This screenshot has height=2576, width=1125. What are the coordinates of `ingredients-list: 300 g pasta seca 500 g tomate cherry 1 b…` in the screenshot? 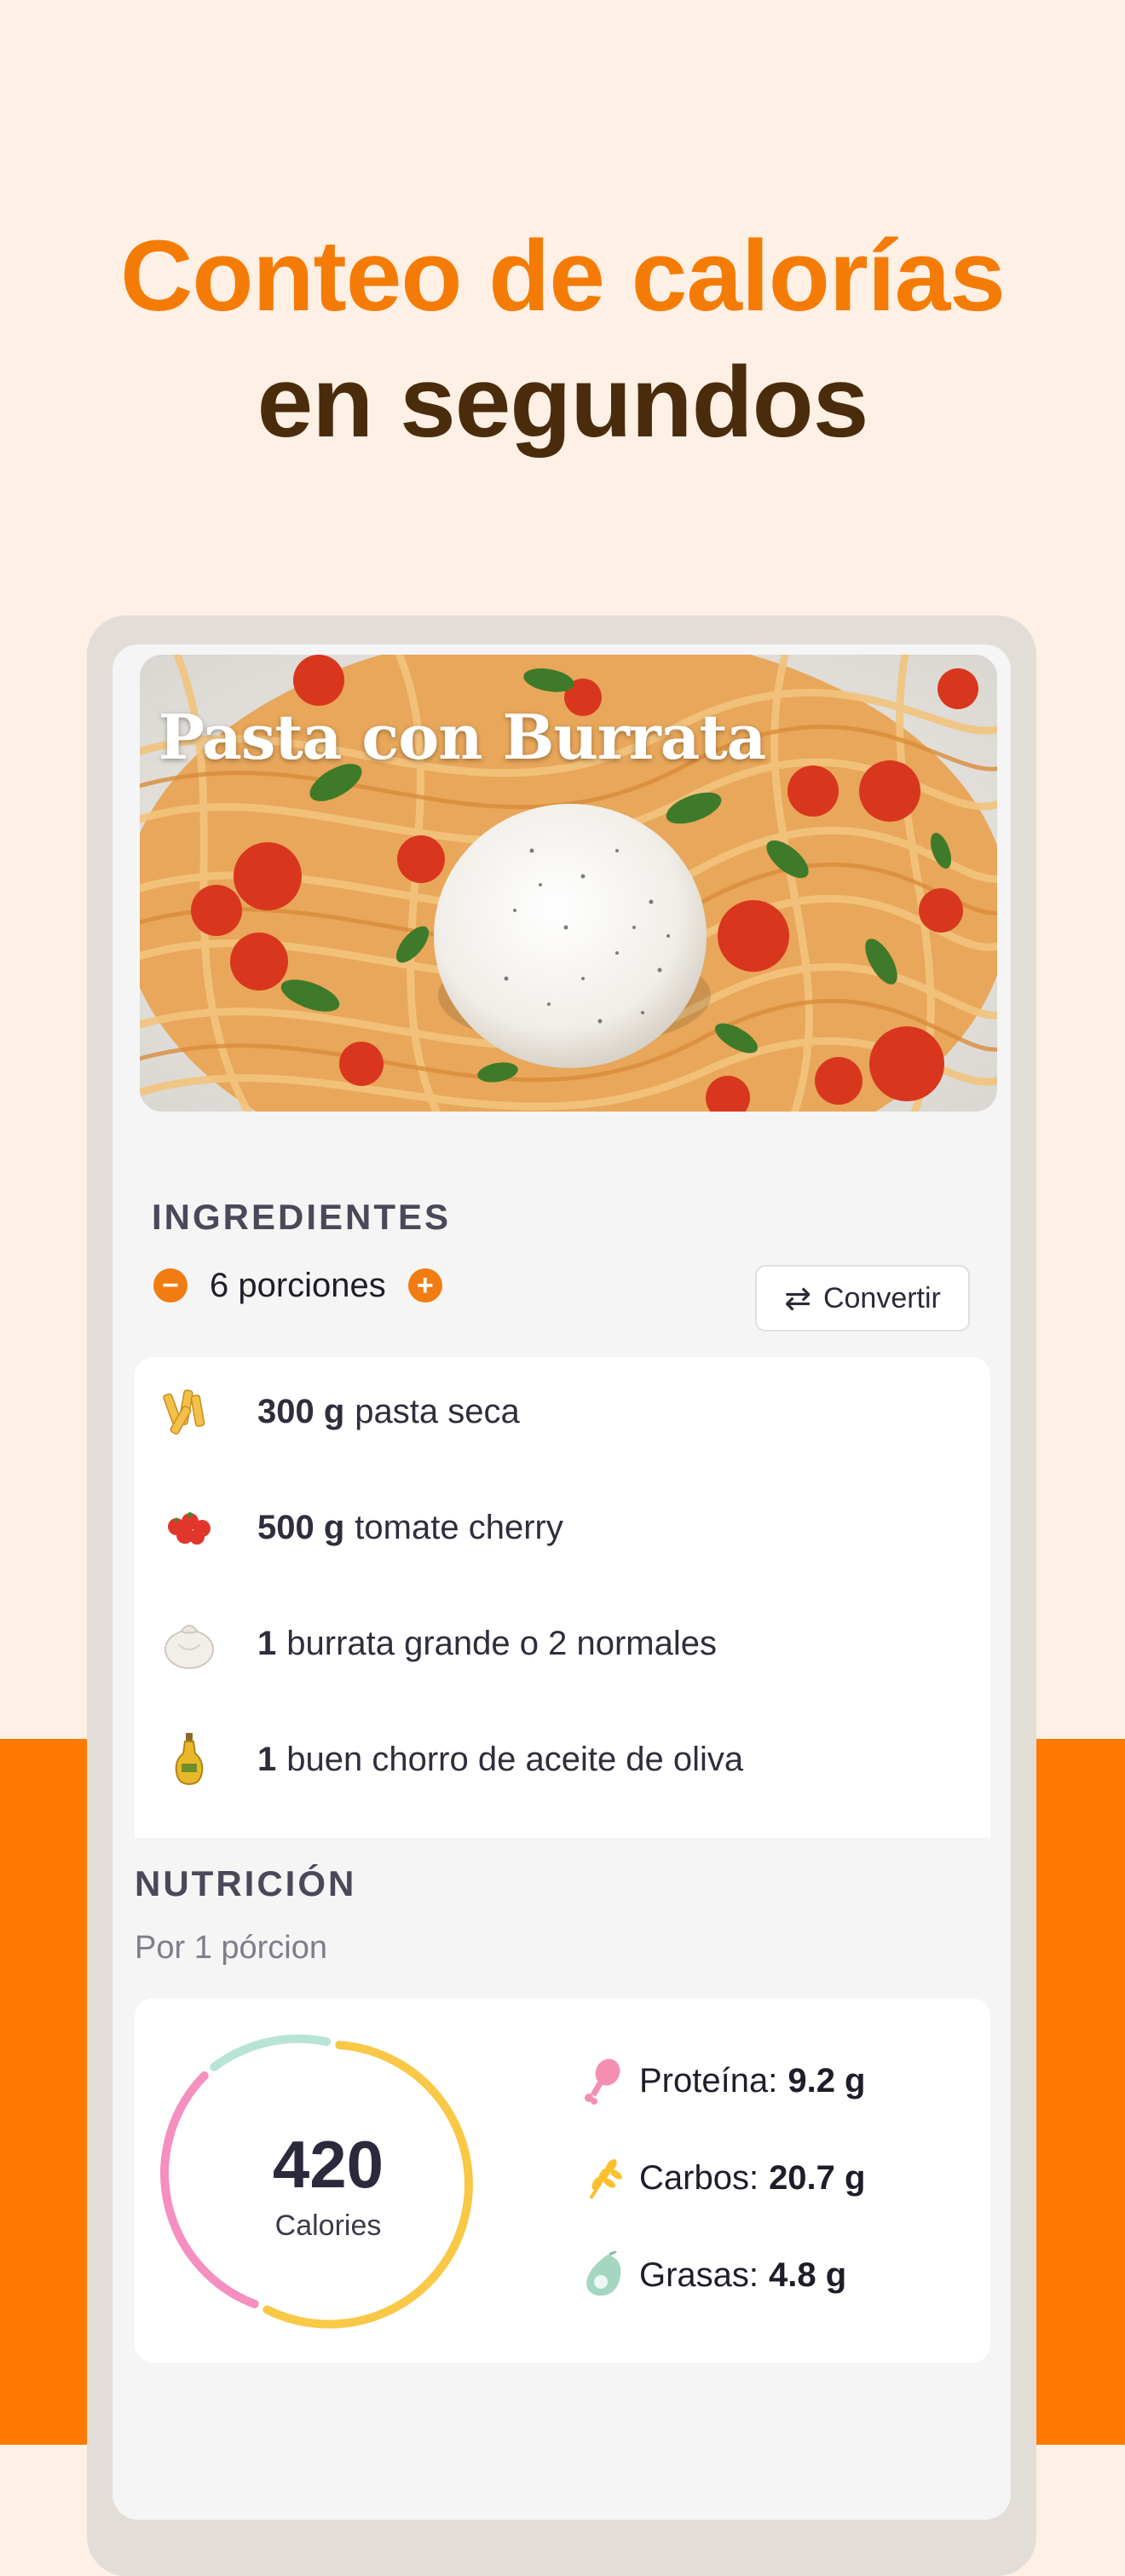 It's located at (562, 1597).